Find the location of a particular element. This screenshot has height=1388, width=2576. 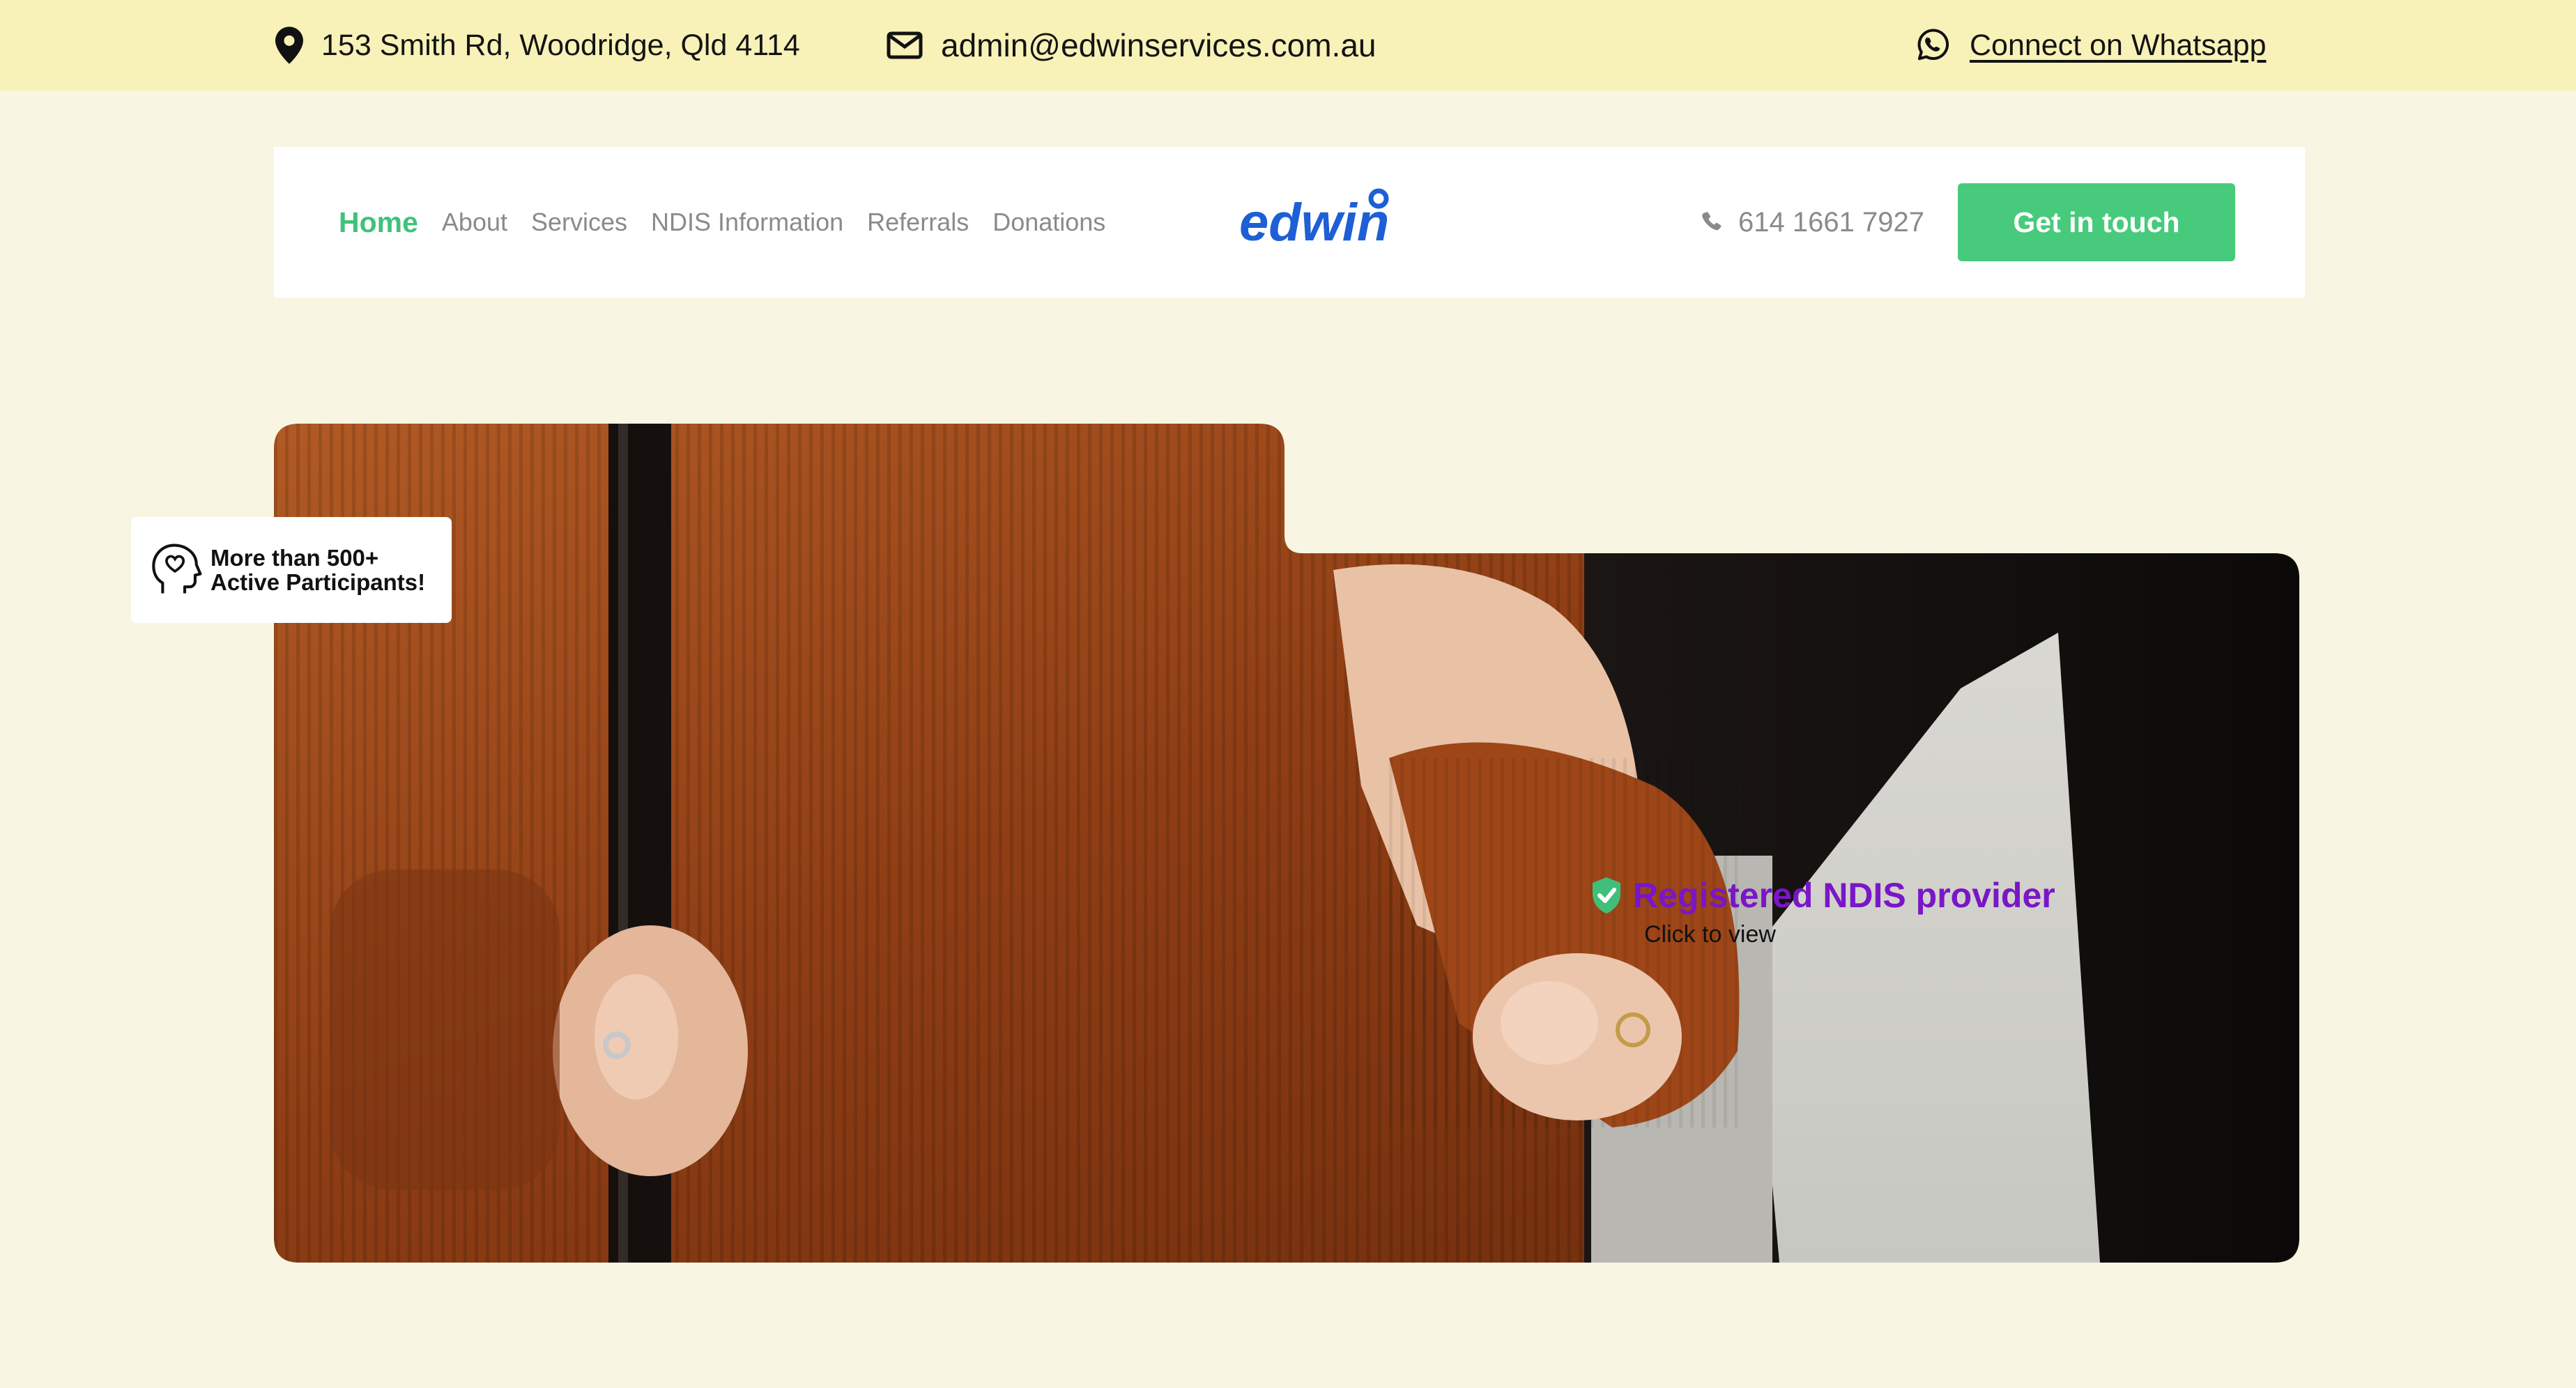

shield-check-icon is located at coordinates (1606, 895).